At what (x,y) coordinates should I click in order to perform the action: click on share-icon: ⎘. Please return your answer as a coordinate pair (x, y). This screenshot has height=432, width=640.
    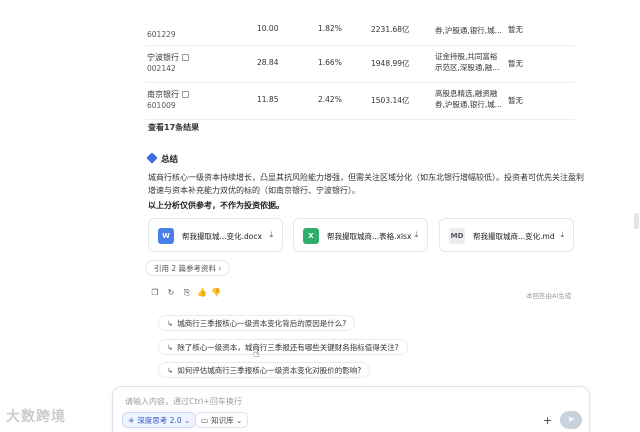
    Looking at the image, I should click on (187, 293).